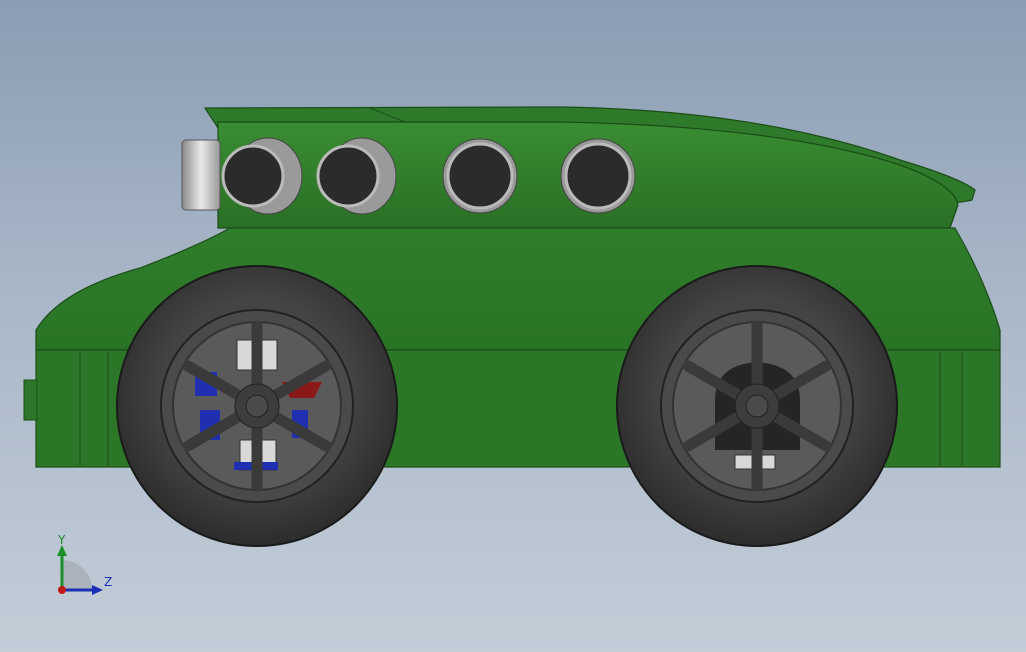 The height and width of the screenshot is (652, 1026). I want to click on front-cylinder, so click(201, 175).